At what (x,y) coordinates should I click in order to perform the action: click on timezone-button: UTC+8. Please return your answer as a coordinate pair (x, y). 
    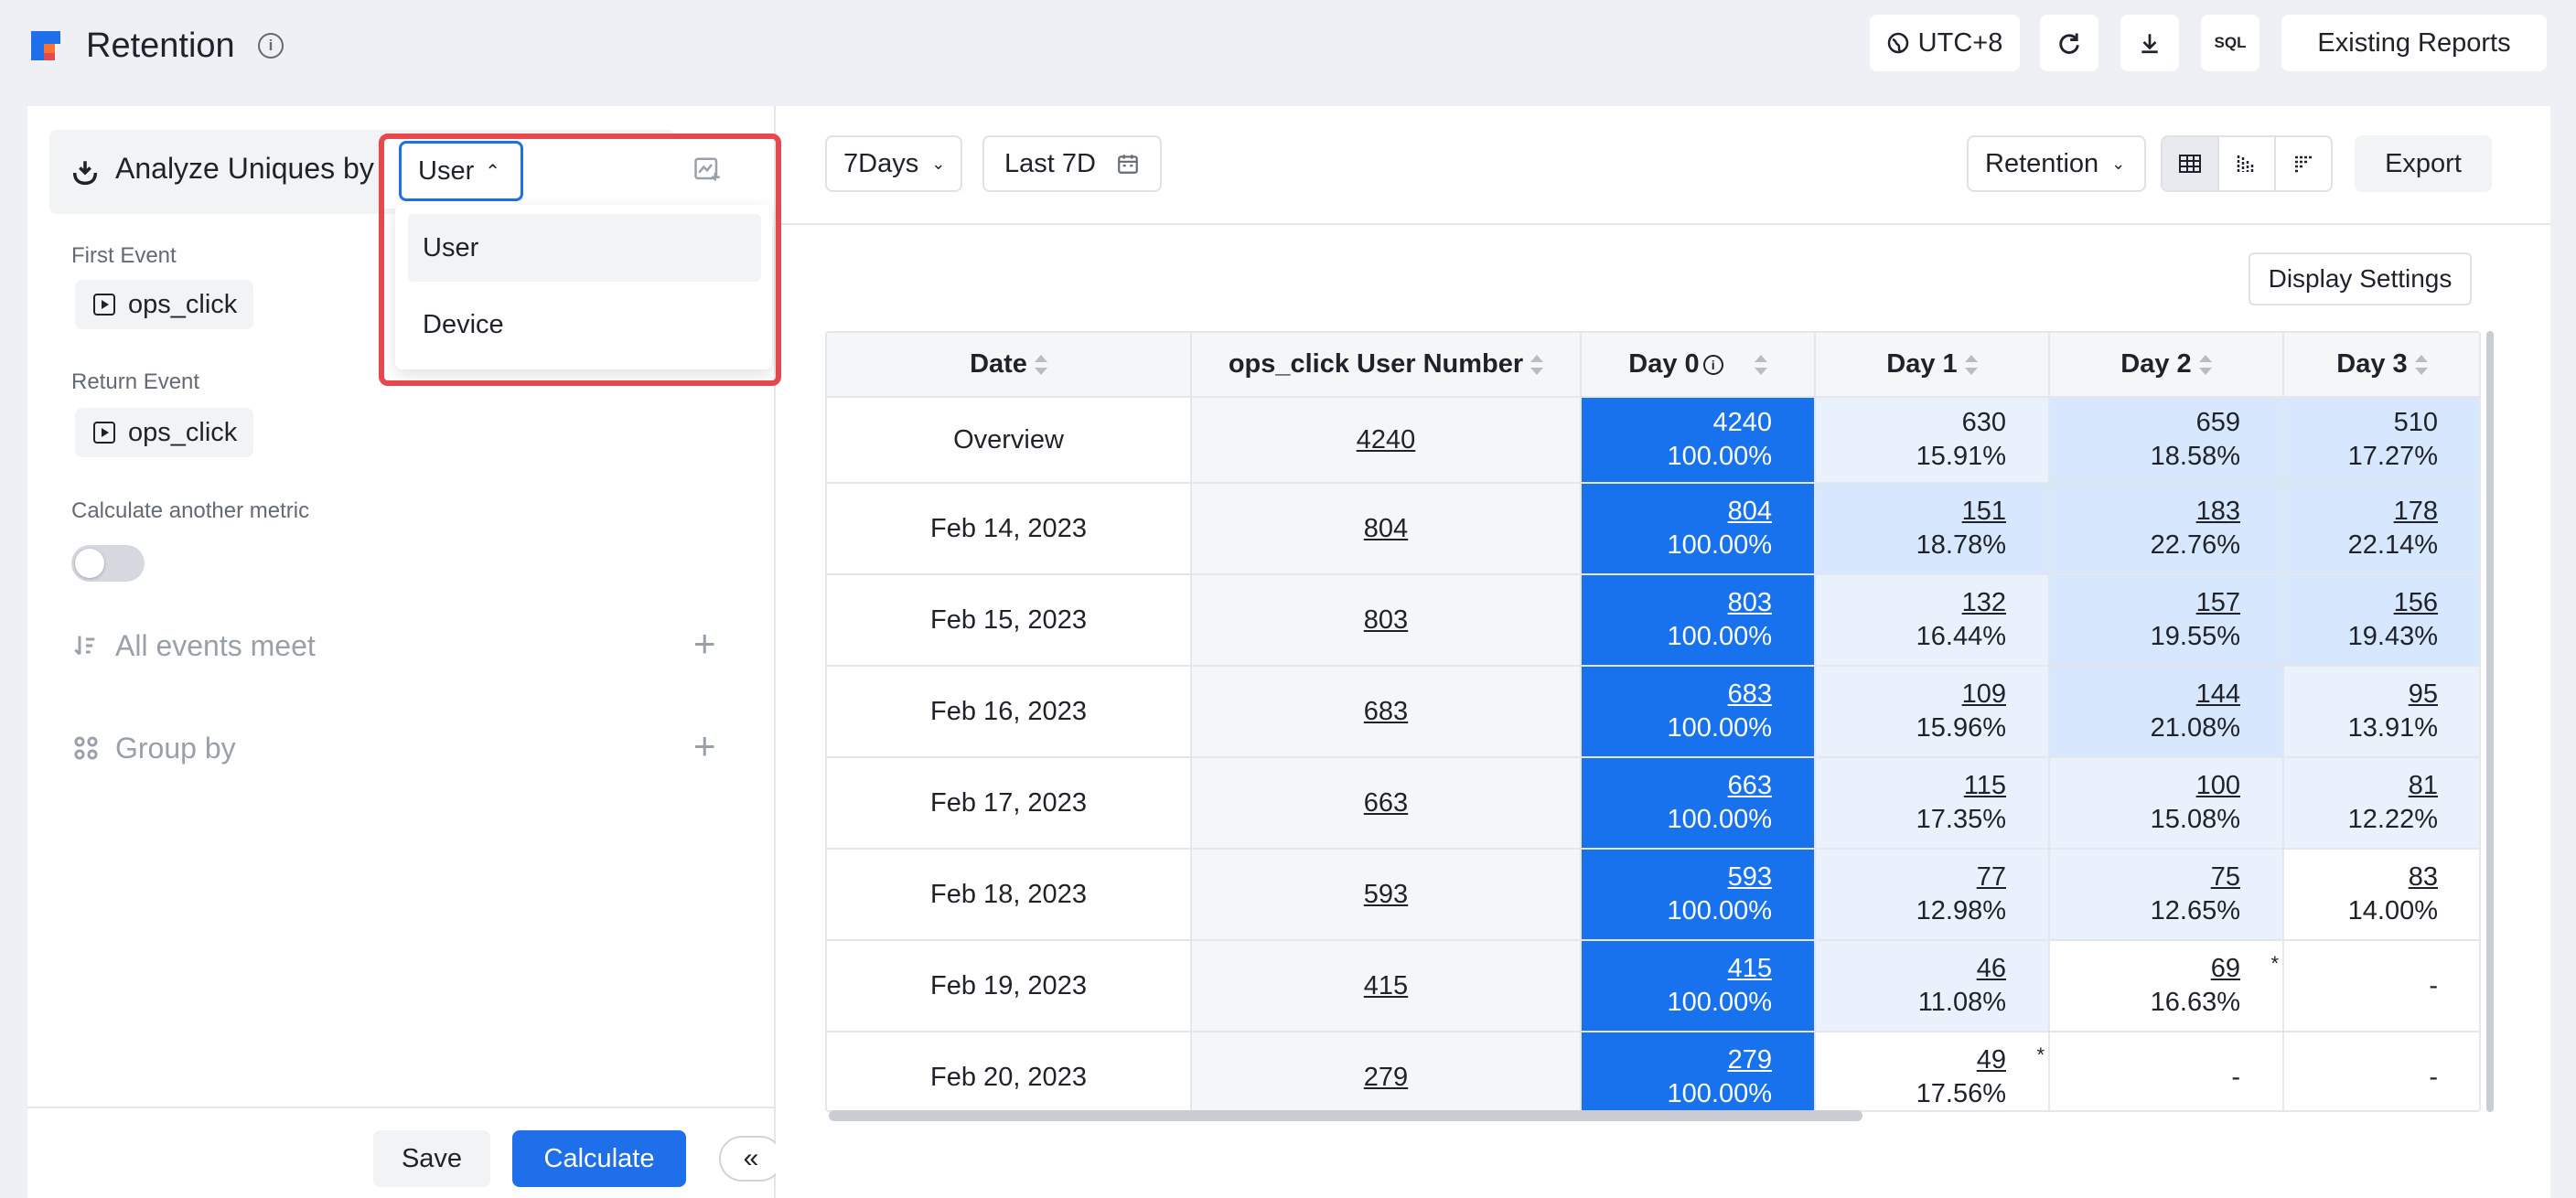
    Looking at the image, I should click on (1945, 43).